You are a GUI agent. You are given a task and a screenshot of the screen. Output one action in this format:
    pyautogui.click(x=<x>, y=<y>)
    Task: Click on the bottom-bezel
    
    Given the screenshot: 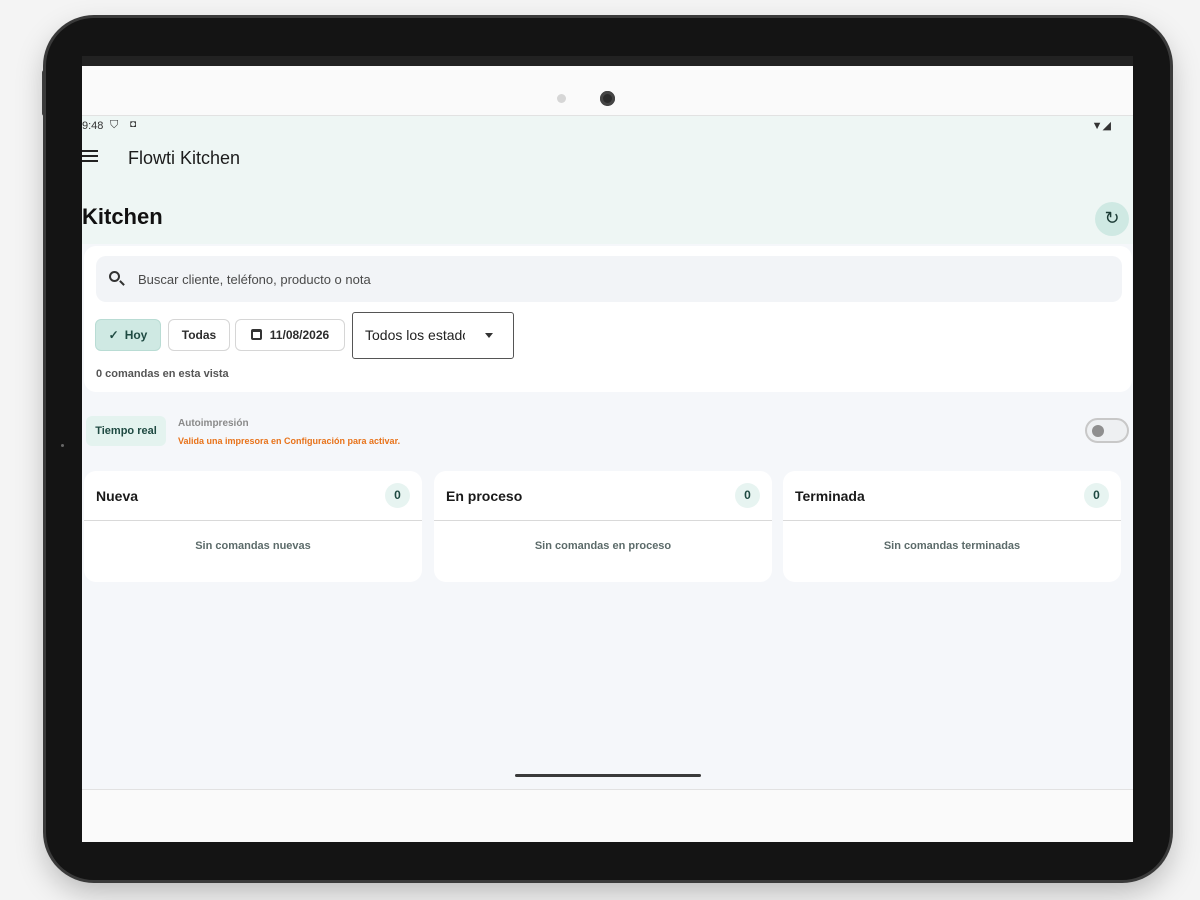 What is the action you would take?
    pyautogui.click(x=607, y=815)
    